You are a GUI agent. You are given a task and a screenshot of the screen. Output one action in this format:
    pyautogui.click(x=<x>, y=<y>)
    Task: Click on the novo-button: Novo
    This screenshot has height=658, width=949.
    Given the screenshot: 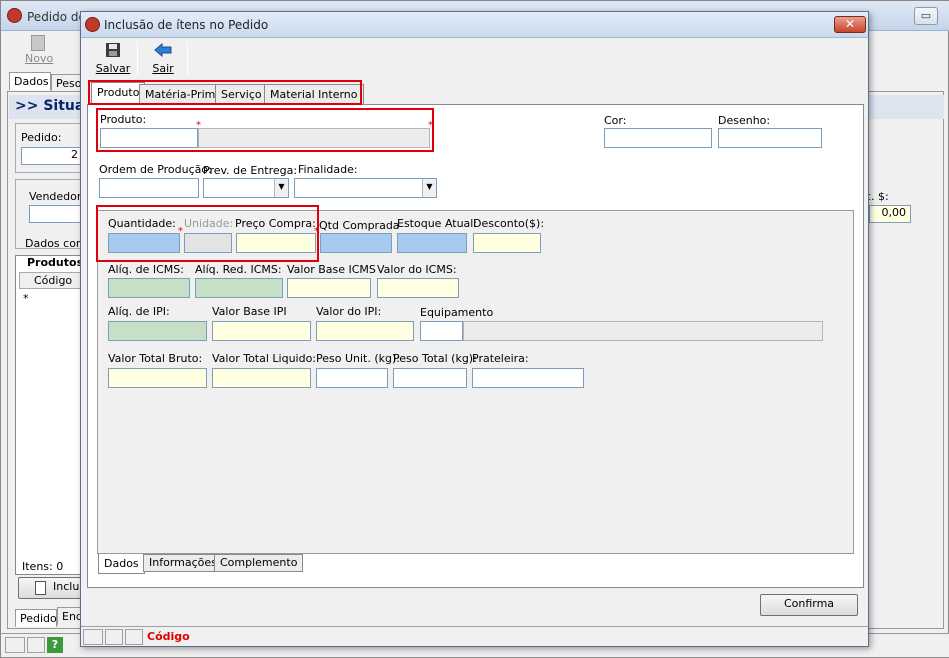 What is the action you would take?
    pyautogui.click(x=39, y=58)
    